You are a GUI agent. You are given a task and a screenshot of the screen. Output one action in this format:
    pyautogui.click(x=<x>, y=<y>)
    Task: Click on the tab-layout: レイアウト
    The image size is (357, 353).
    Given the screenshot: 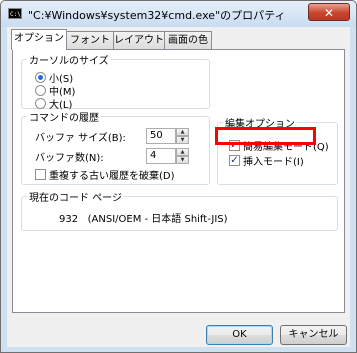 What is the action you would take?
    pyautogui.click(x=139, y=40)
    